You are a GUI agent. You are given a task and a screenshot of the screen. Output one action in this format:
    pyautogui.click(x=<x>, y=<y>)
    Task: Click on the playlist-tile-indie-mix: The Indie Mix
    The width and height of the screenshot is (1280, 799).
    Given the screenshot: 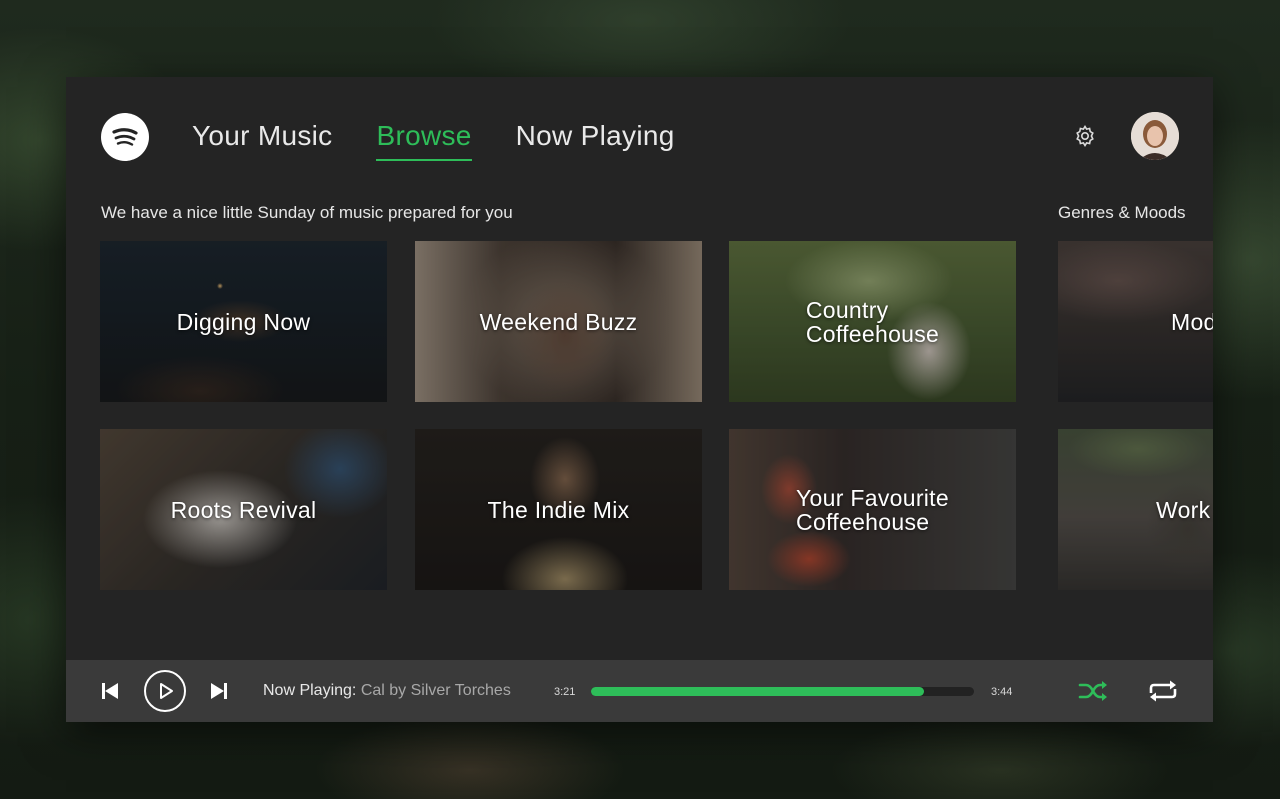 What is the action you would take?
    pyautogui.click(x=558, y=509)
    